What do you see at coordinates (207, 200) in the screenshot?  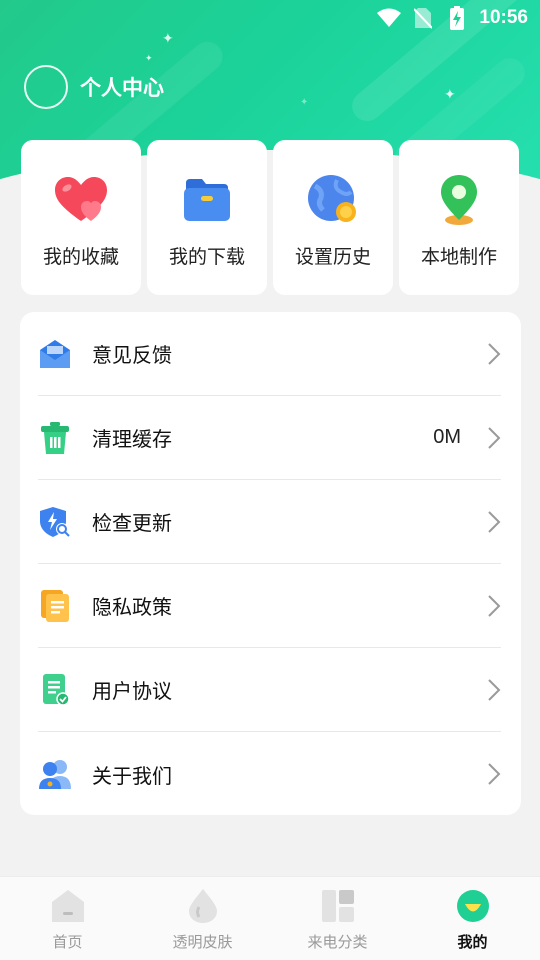 I see `folder-icon` at bounding box center [207, 200].